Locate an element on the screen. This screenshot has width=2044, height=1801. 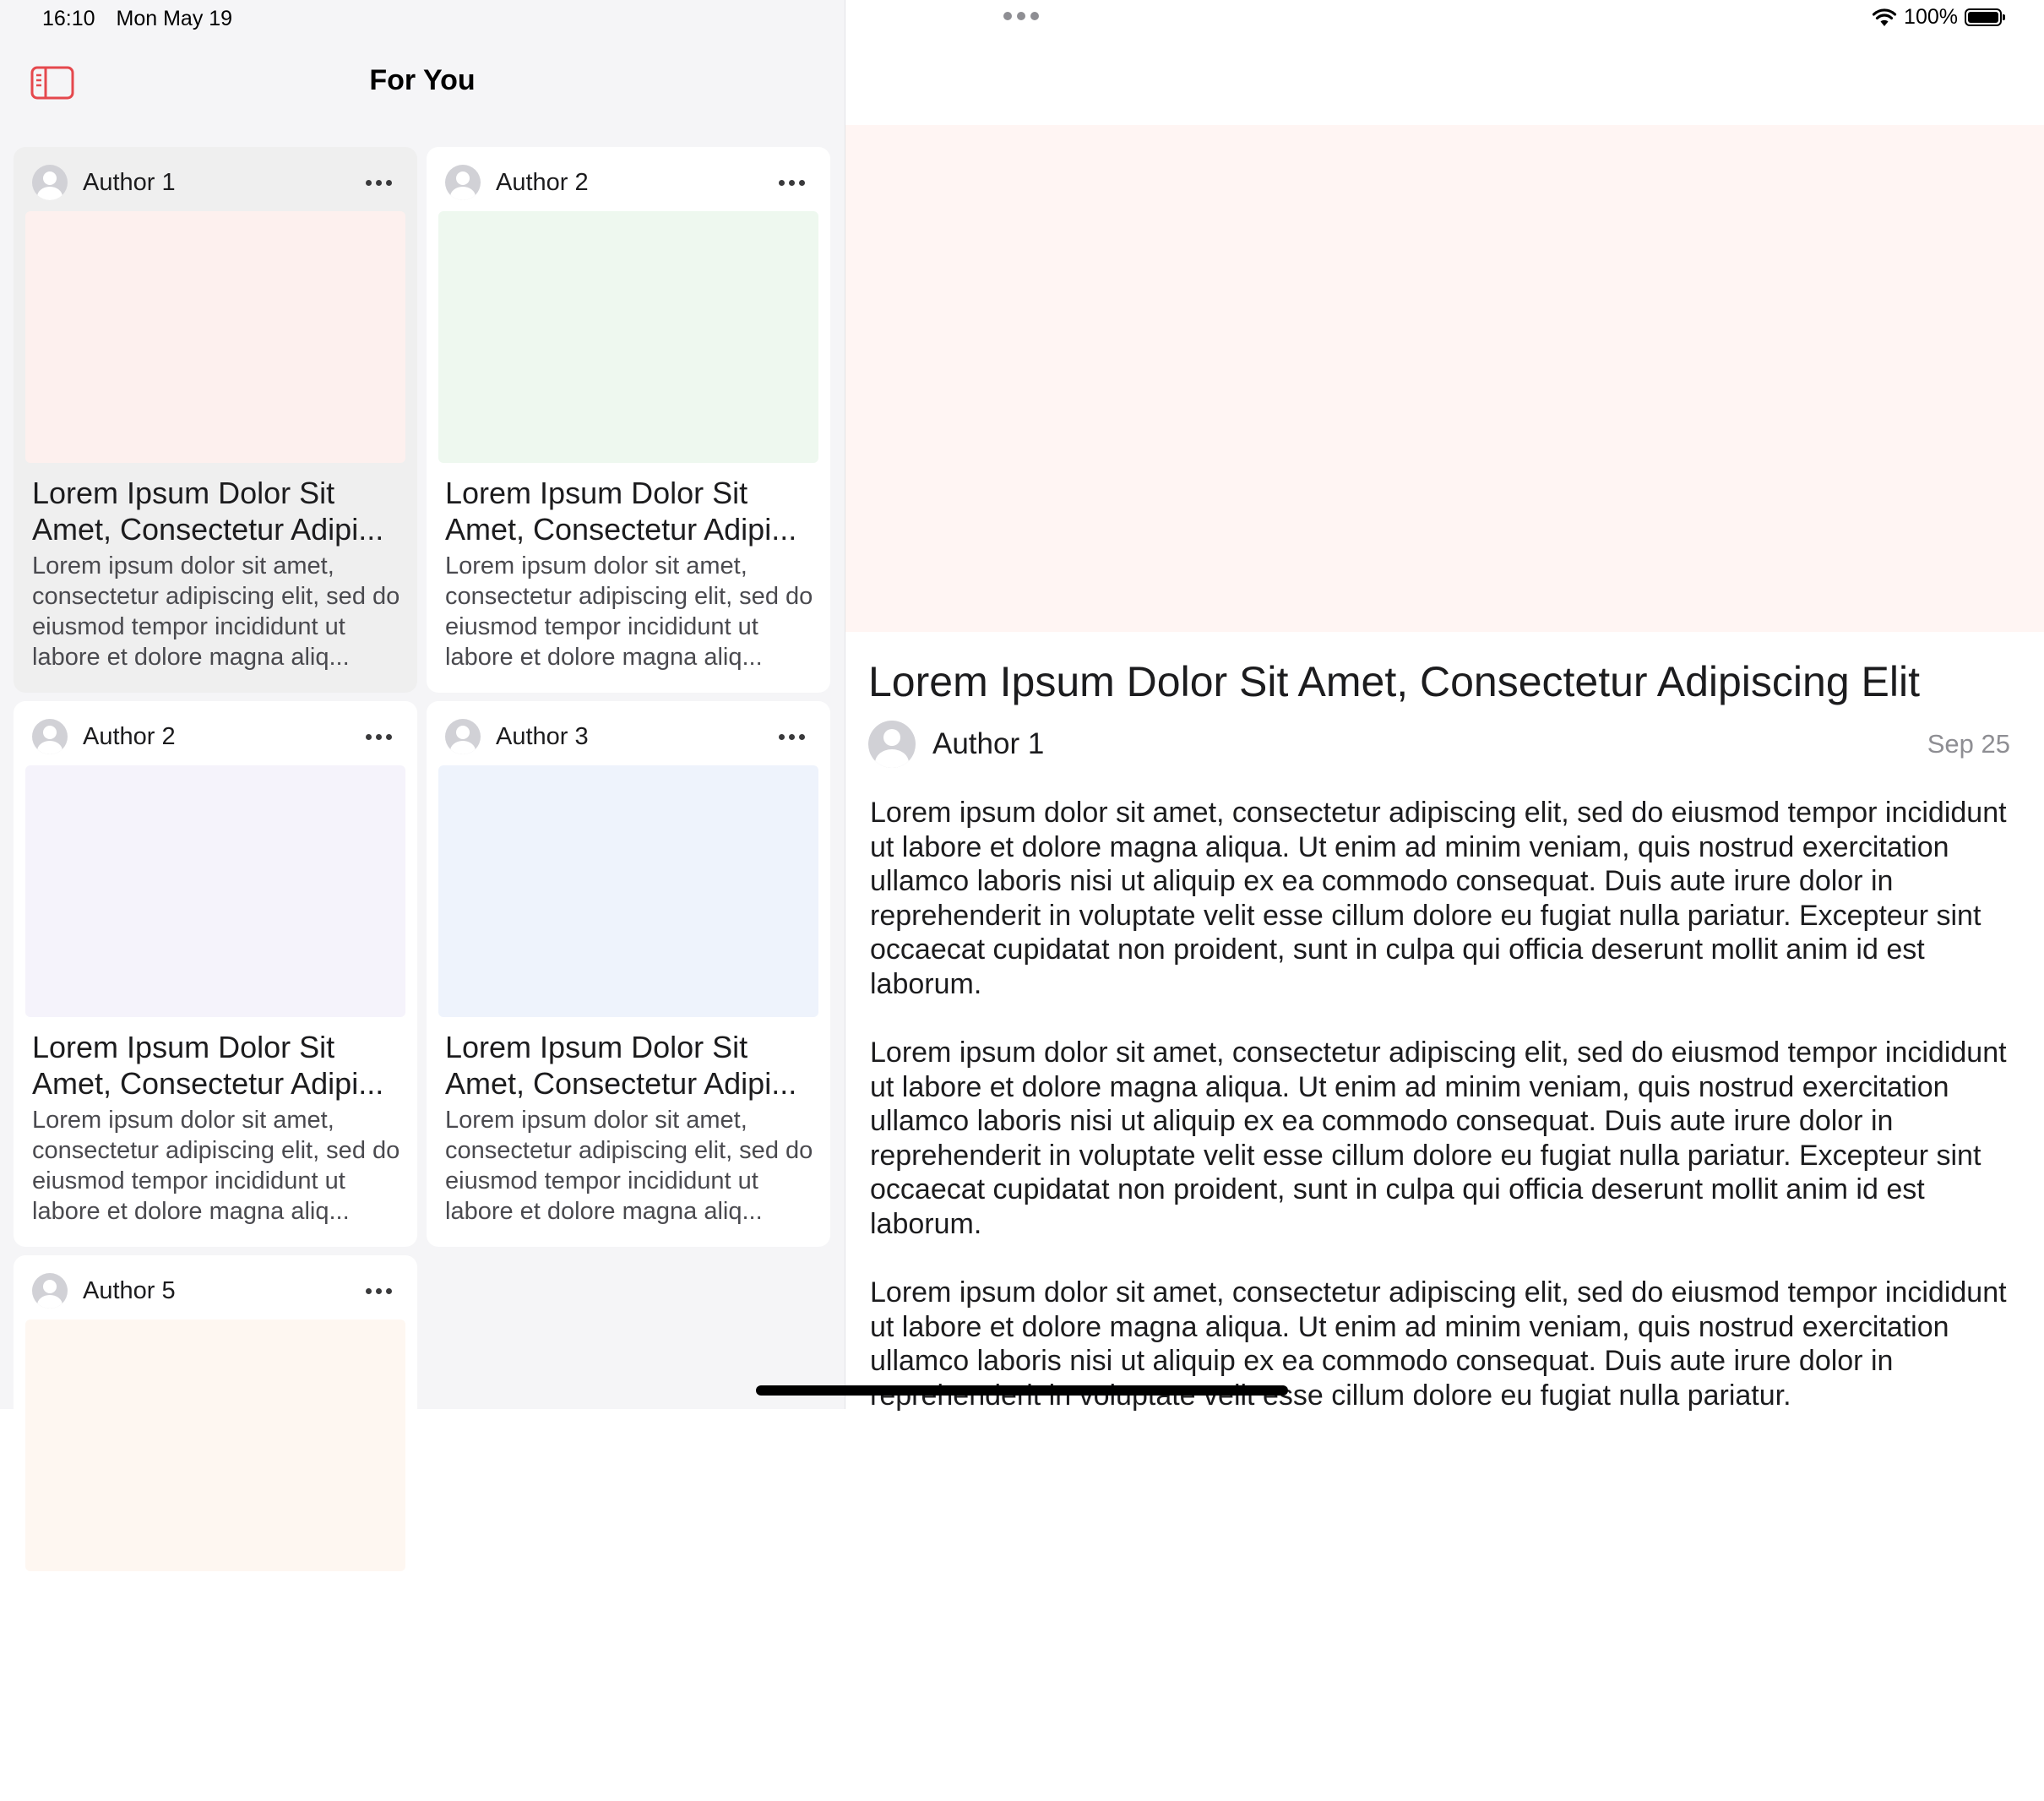
card-header: Author 1 is located at coordinates (216, 183).